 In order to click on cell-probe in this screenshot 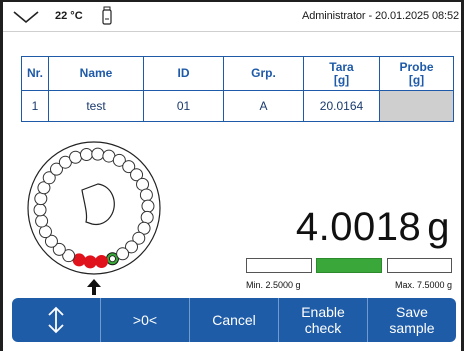, I will do `click(416, 106)`.